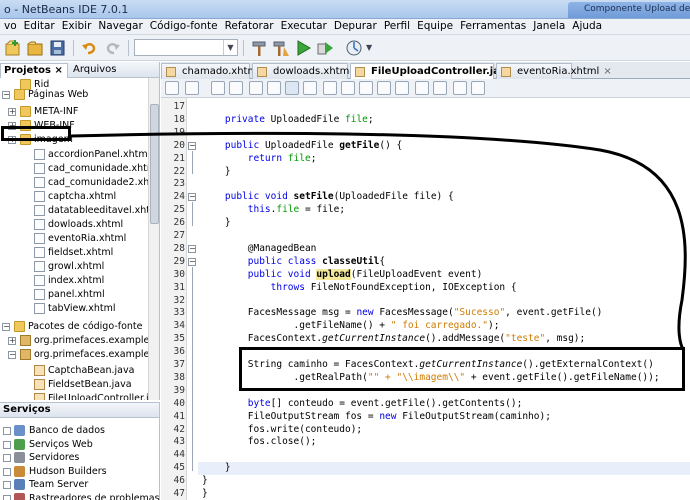  I want to click on back-icon, so click(218, 88).